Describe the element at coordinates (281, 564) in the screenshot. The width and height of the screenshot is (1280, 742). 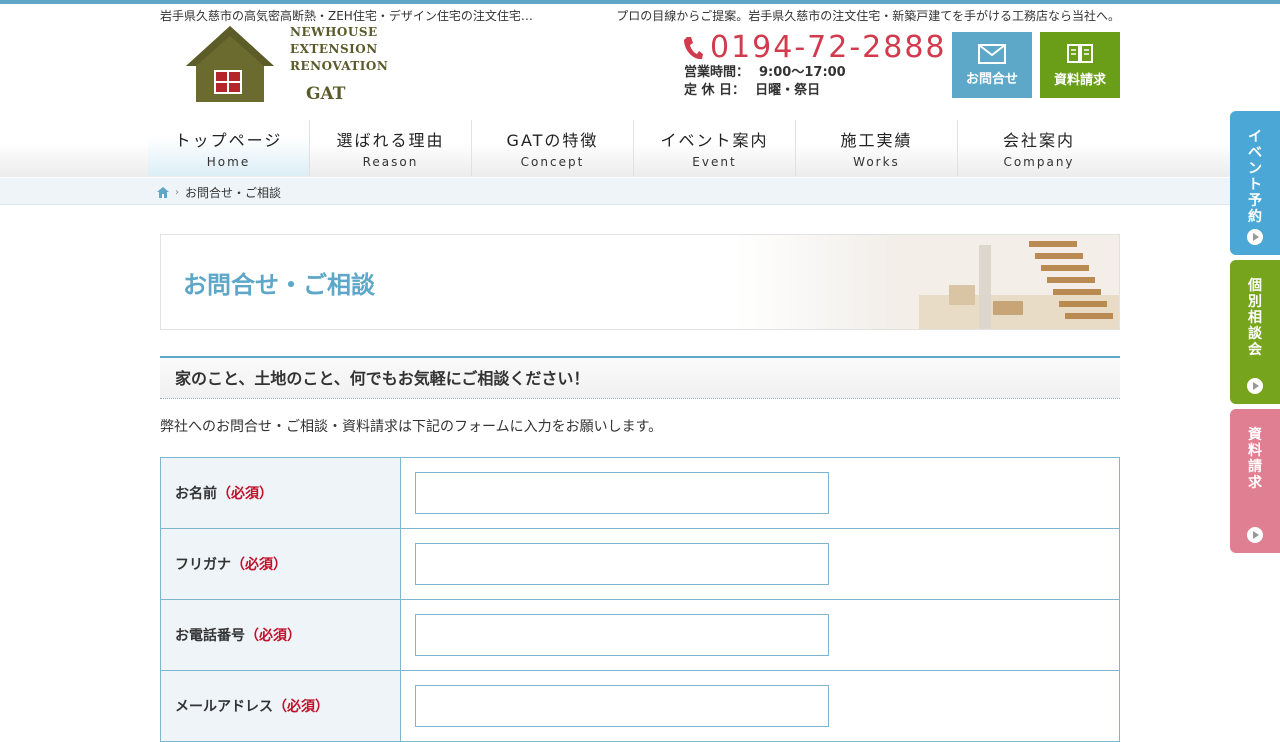
I see `field-label: フリガナ （必須）` at that location.